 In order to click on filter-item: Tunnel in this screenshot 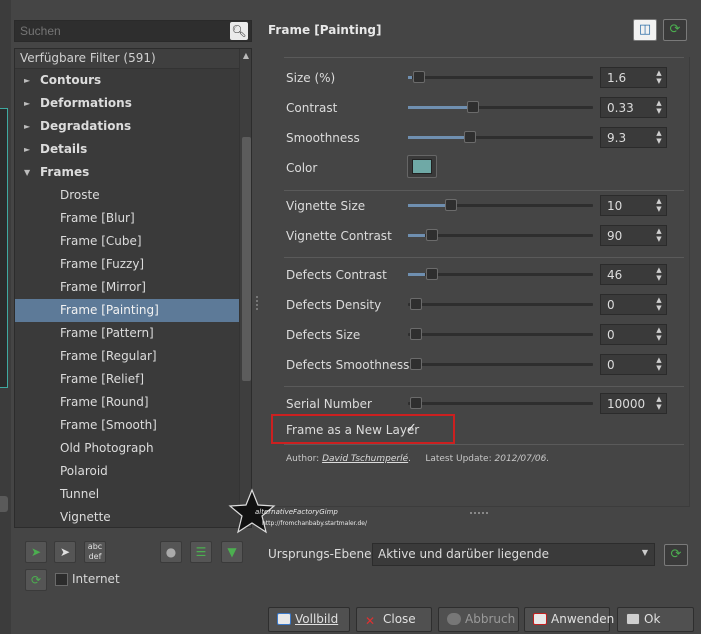, I will do `click(127, 494)`.